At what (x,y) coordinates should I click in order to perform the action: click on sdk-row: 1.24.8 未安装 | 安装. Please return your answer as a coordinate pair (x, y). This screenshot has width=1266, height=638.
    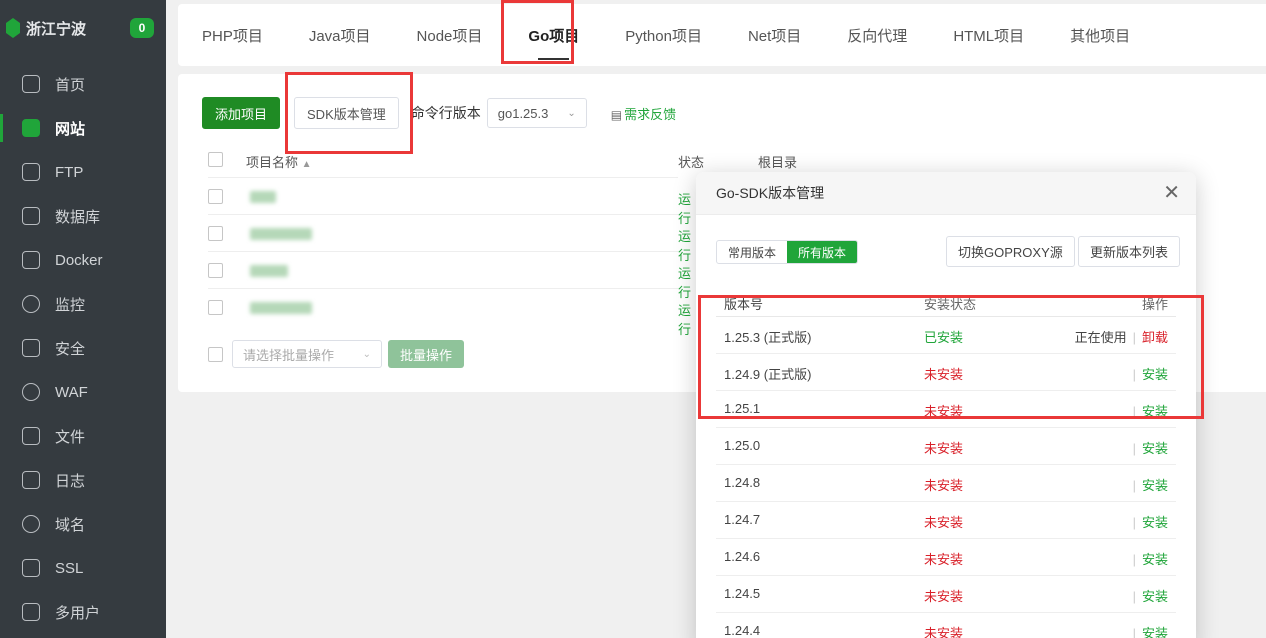
    Looking at the image, I should click on (946, 483).